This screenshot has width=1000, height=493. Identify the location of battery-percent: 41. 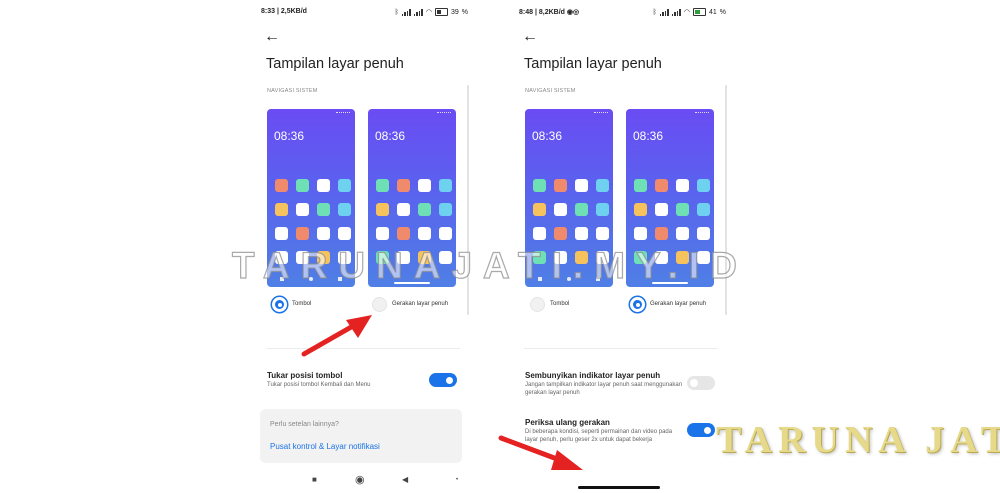
(712, 12).